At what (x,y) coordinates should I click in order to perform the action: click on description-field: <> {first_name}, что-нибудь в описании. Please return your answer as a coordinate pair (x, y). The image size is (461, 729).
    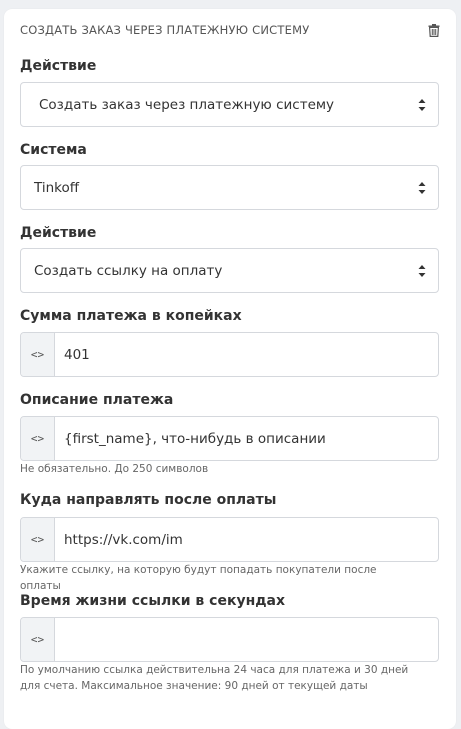
    Looking at the image, I should click on (229, 438).